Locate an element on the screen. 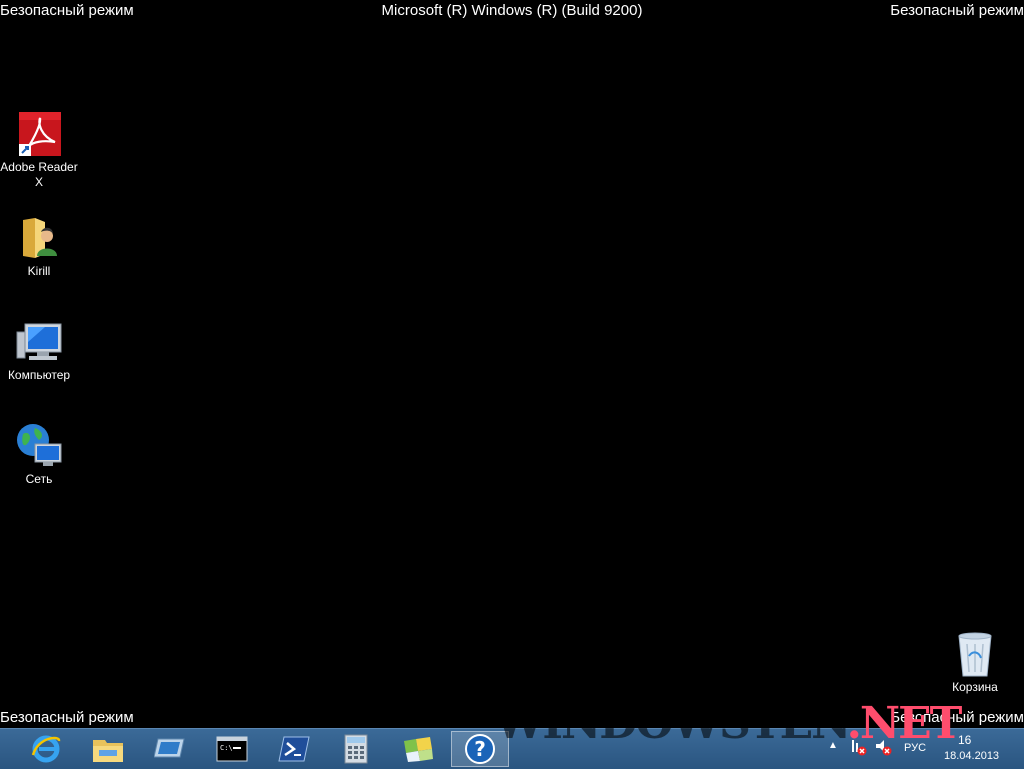 The width and height of the screenshot is (1024, 769). computer-icon is located at coordinates (39, 342).